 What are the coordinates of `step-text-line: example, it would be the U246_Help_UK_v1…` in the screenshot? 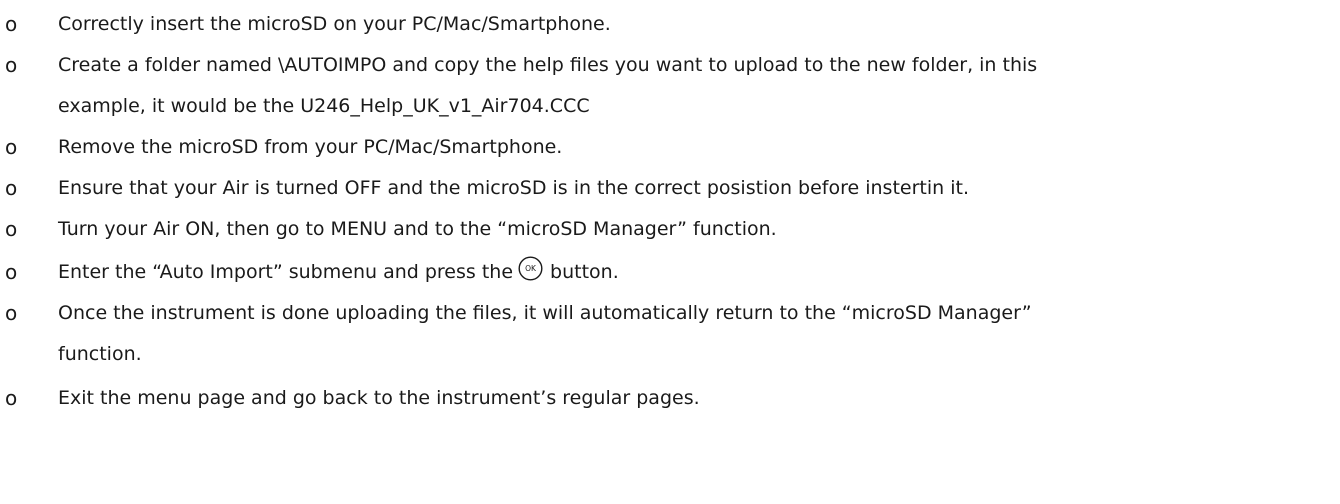 It's located at (324, 106).